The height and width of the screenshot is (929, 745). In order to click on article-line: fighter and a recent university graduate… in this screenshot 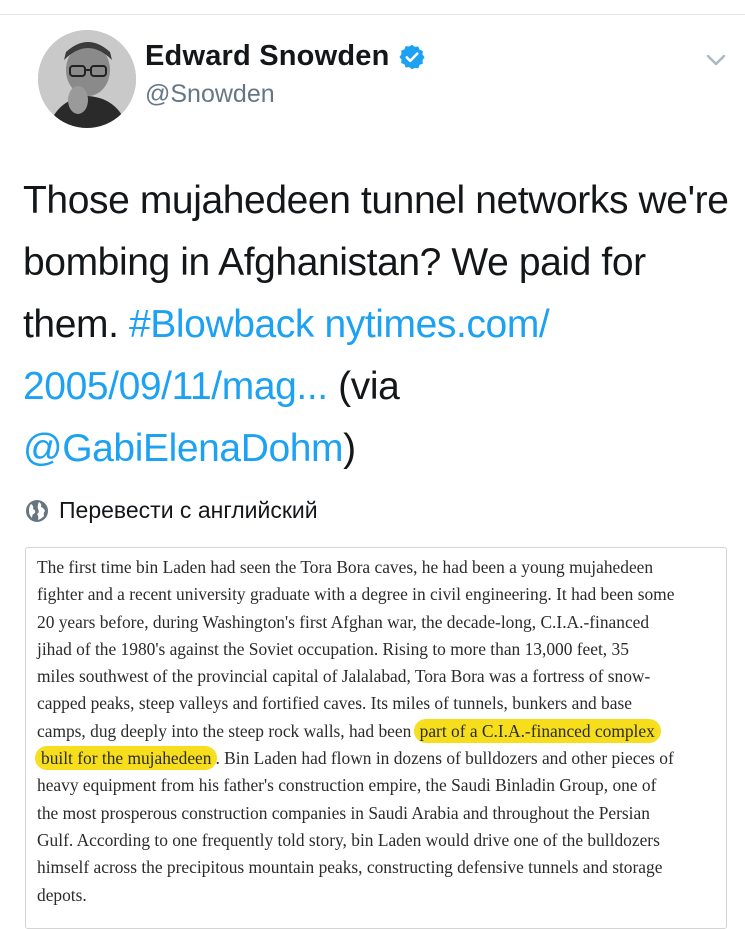, I will do `click(356, 594)`.